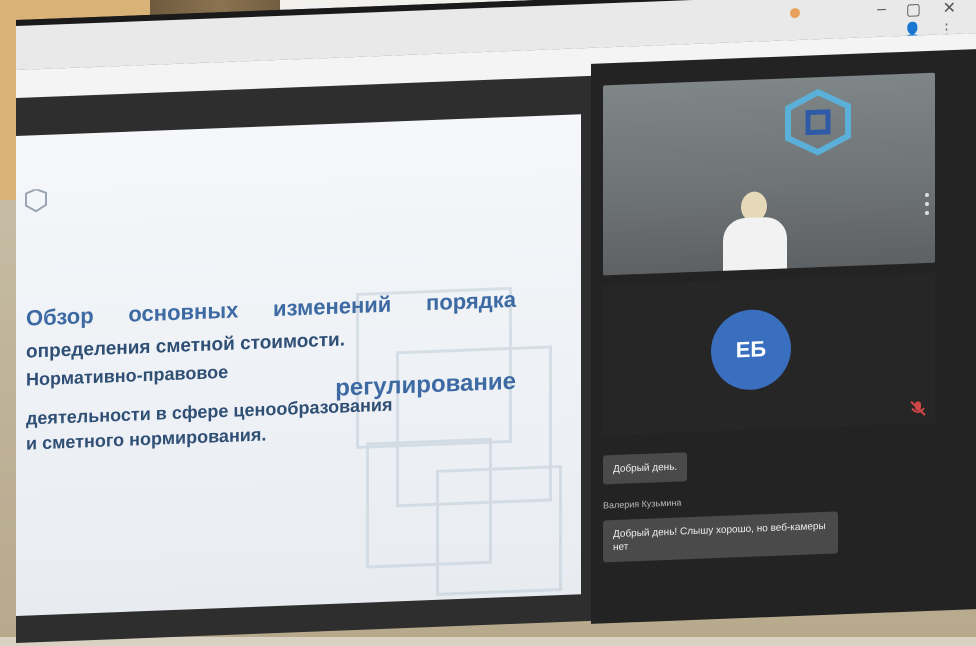  What do you see at coordinates (949, 9) in the screenshot?
I see `close-icon: ✕` at bounding box center [949, 9].